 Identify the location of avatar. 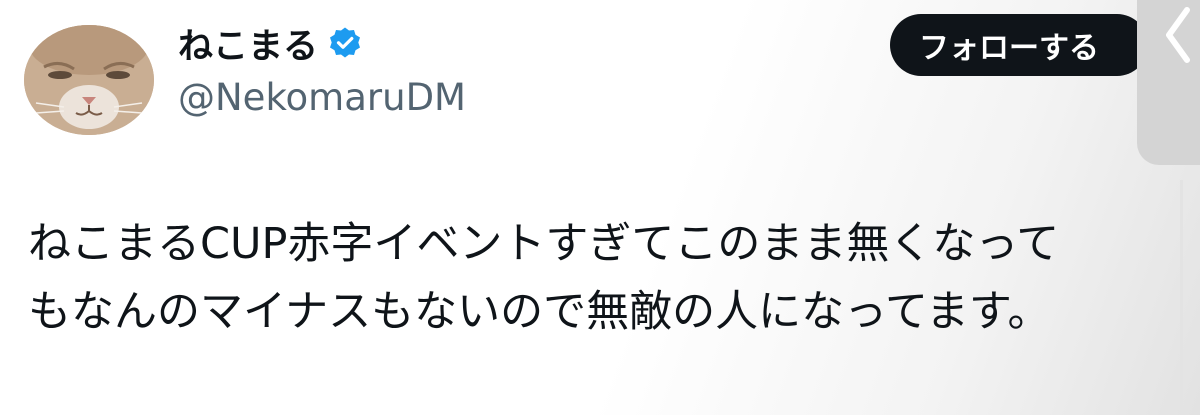
(89, 80).